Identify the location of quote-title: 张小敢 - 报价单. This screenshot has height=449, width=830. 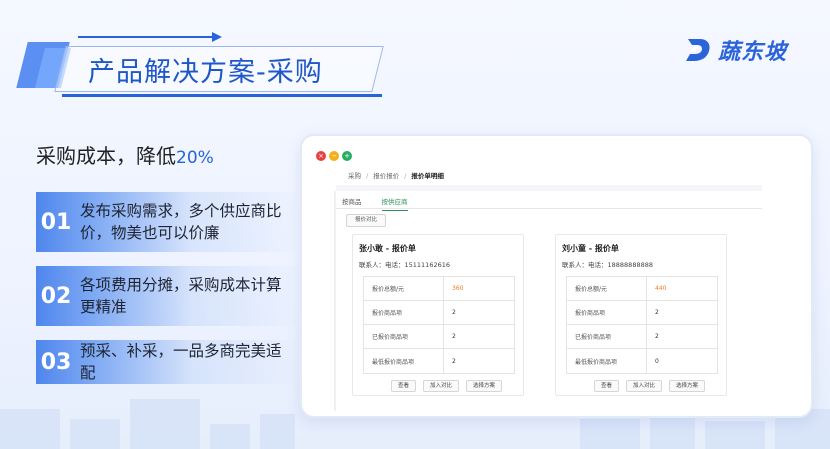
(387, 248).